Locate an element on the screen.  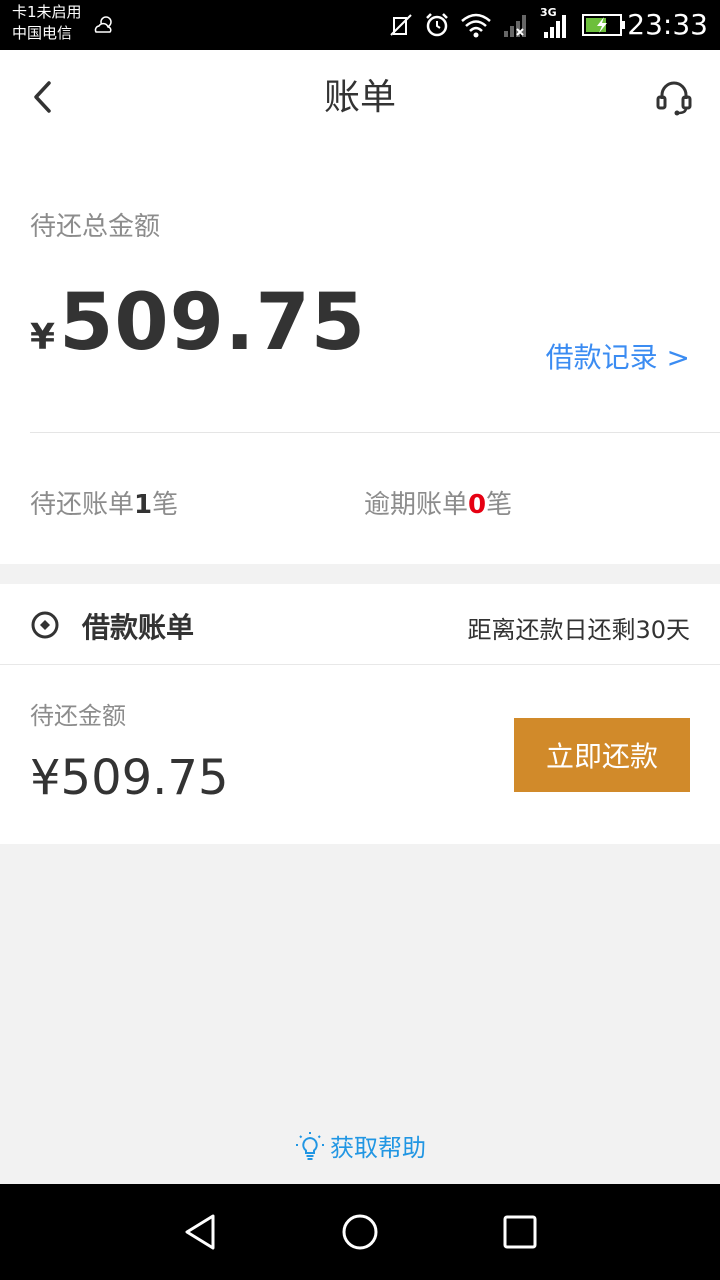
page-title: 账单 is located at coordinates (359, 97).